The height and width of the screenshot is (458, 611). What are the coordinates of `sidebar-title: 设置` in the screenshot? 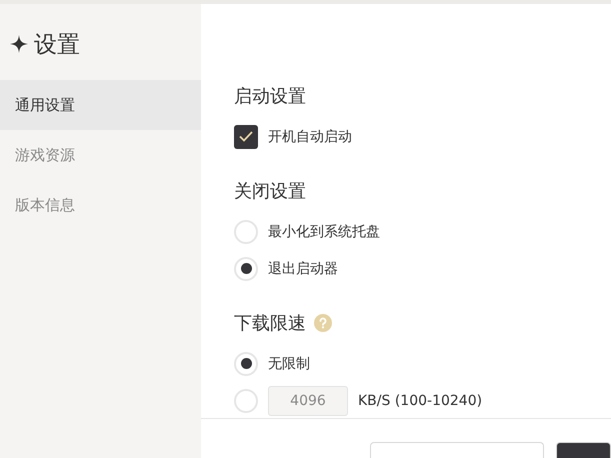 It's located at (57, 45).